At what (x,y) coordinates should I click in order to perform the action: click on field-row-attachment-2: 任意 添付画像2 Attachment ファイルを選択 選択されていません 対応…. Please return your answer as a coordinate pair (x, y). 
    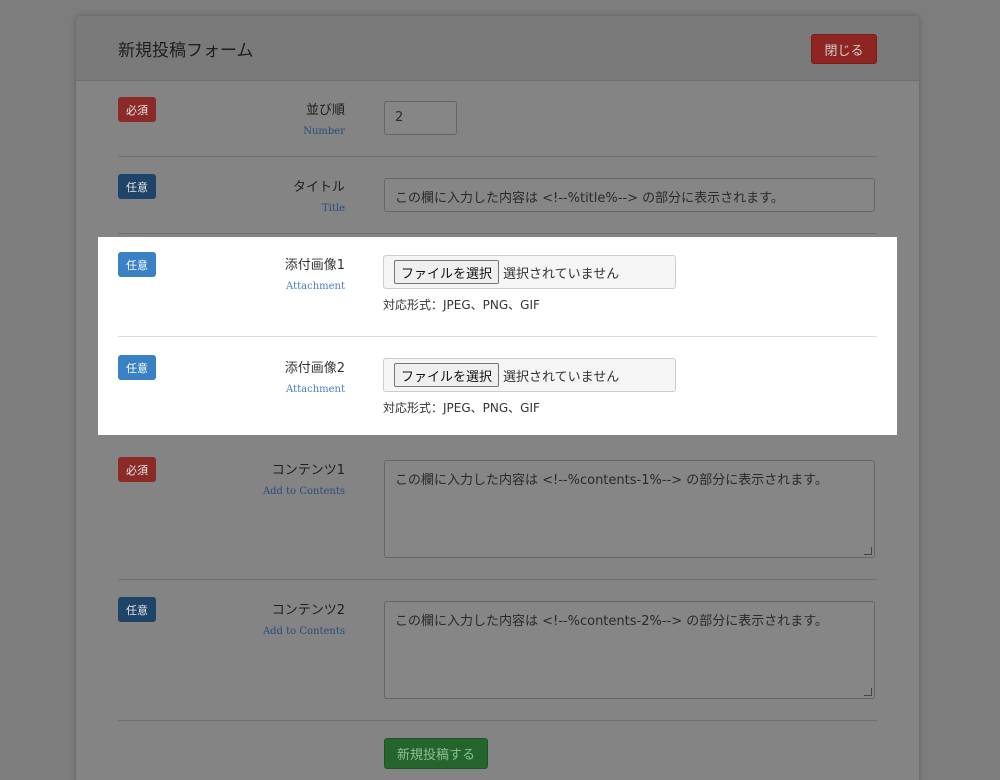
    Looking at the image, I should click on (497, 386).